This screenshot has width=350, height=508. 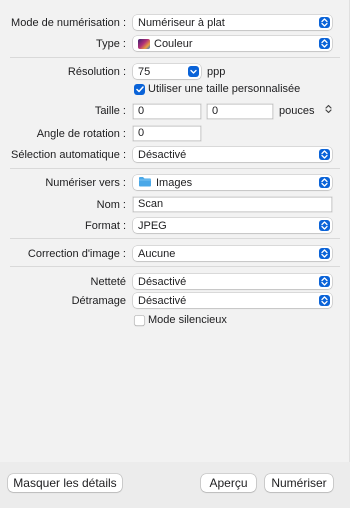 What do you see at coordinates (232, 225) in the screenshot?
I see `format-popup: JPEG` at bounding box center [232, 225].